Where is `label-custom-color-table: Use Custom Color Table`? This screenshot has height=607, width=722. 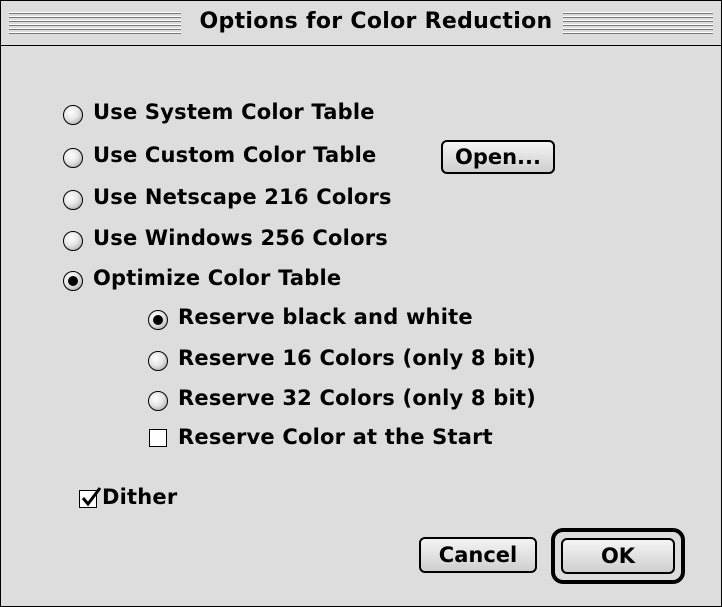 label-custom-color-table: Use Custom Color Table is located at coordinates (234, 155).